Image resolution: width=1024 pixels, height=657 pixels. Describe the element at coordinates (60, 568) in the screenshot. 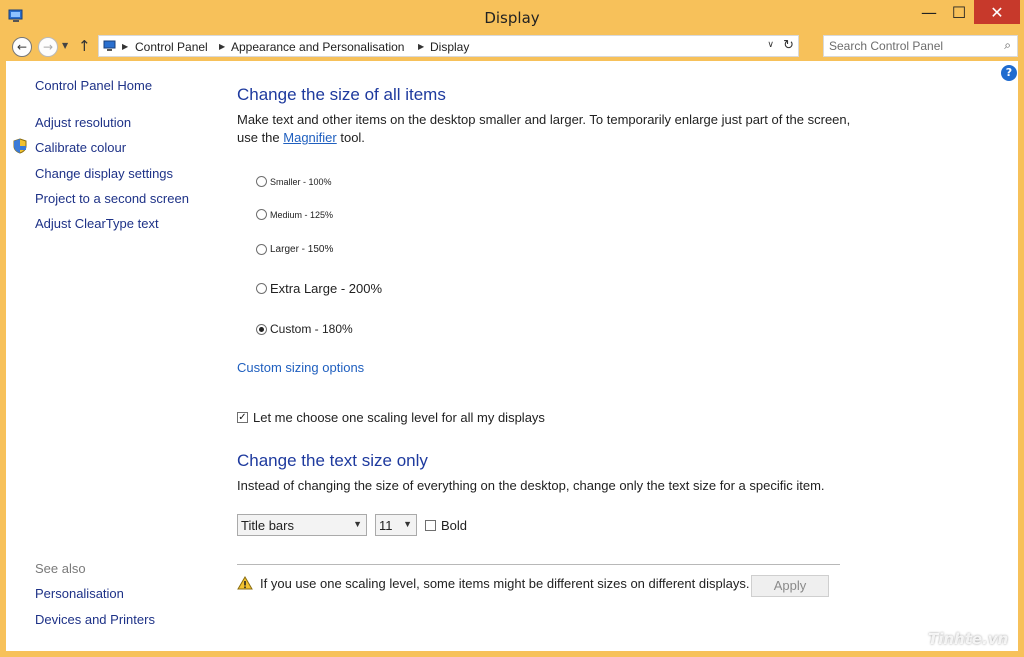

I see `see-also-label: See also` at that location.